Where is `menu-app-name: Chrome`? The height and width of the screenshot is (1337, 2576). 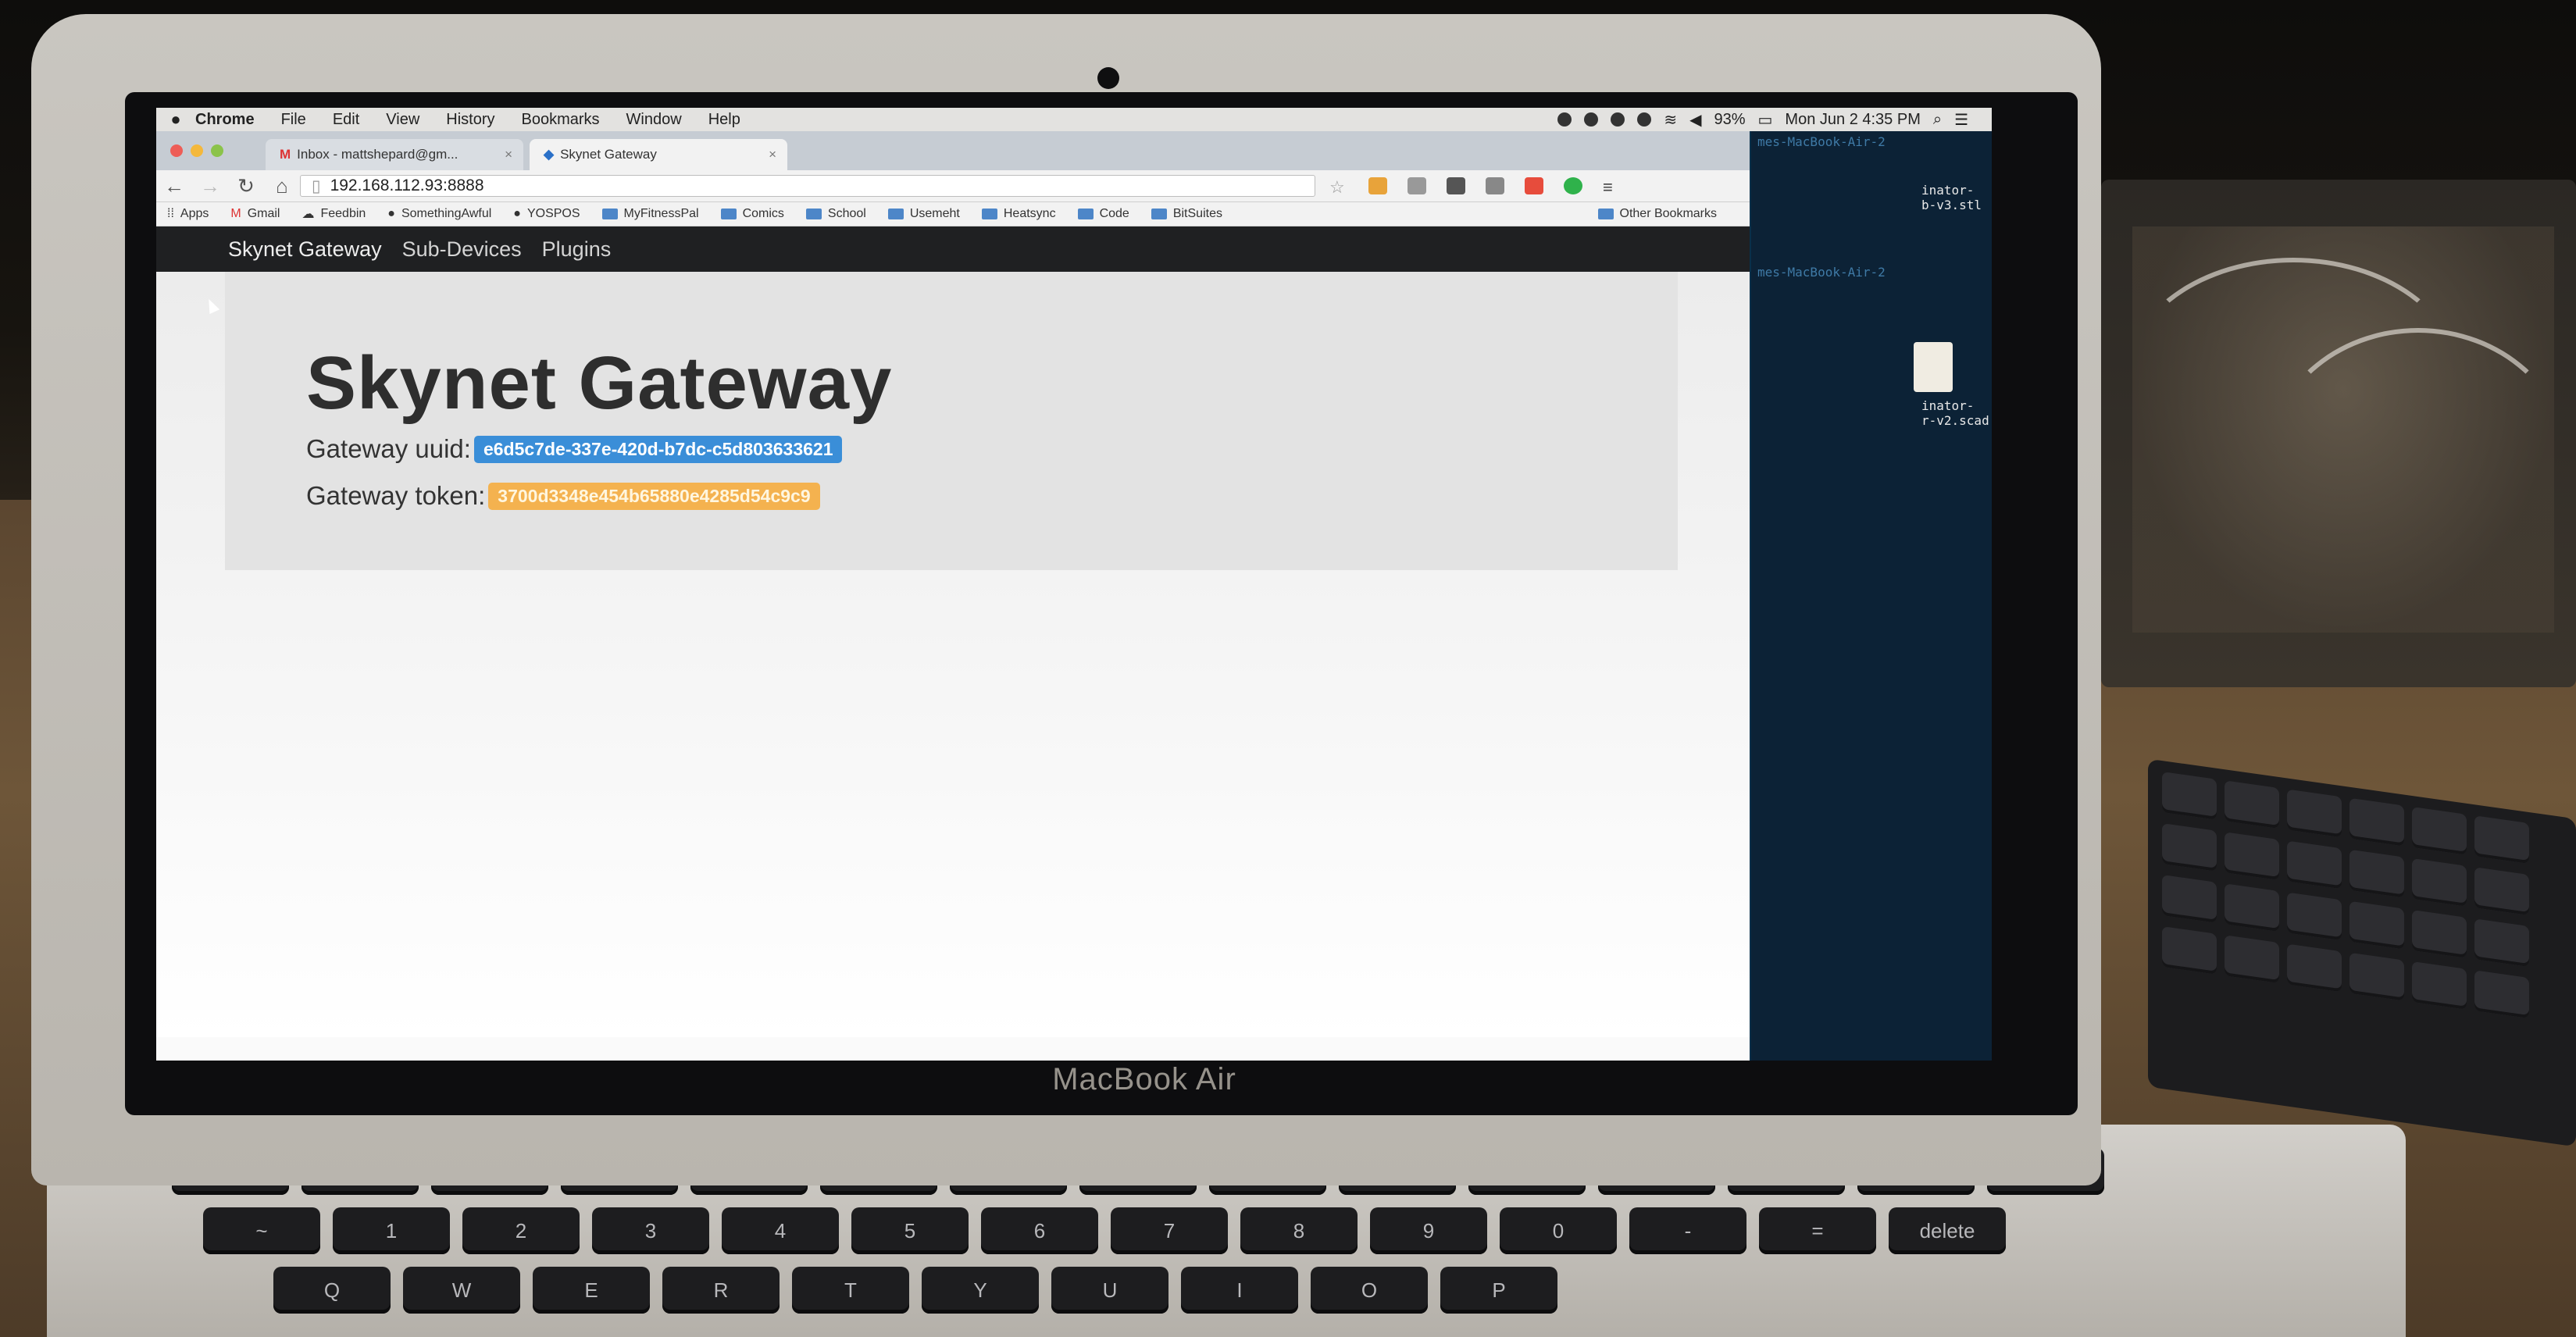
menu-app-name: Chrome is located at coordinates (225, 120).